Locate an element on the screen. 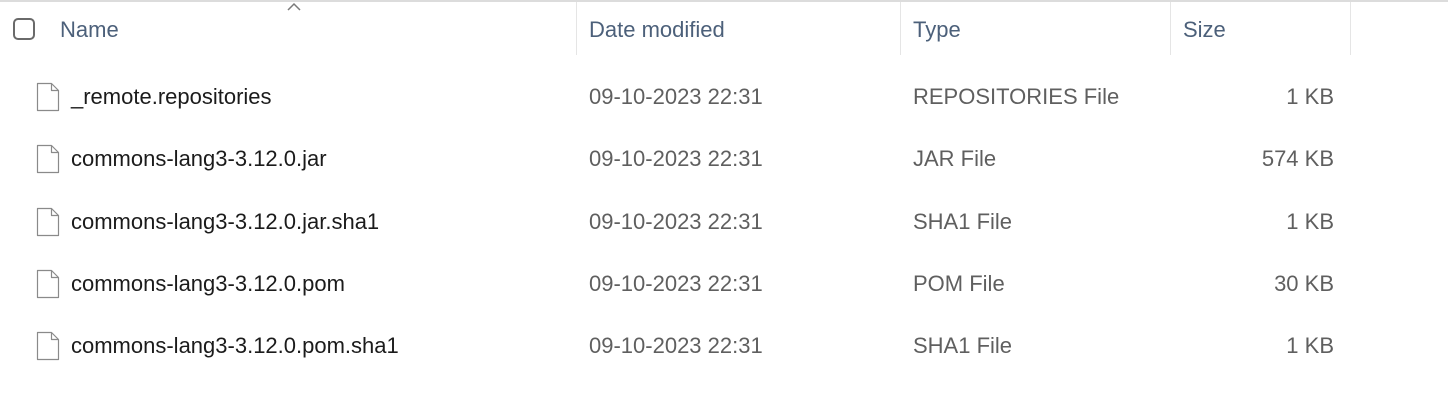 Image resolution: width=1448 pixels, height=406 pixels. file-name: commons-lang3-3.12.0.jar.sha1 is located at coordinates (225, 221).